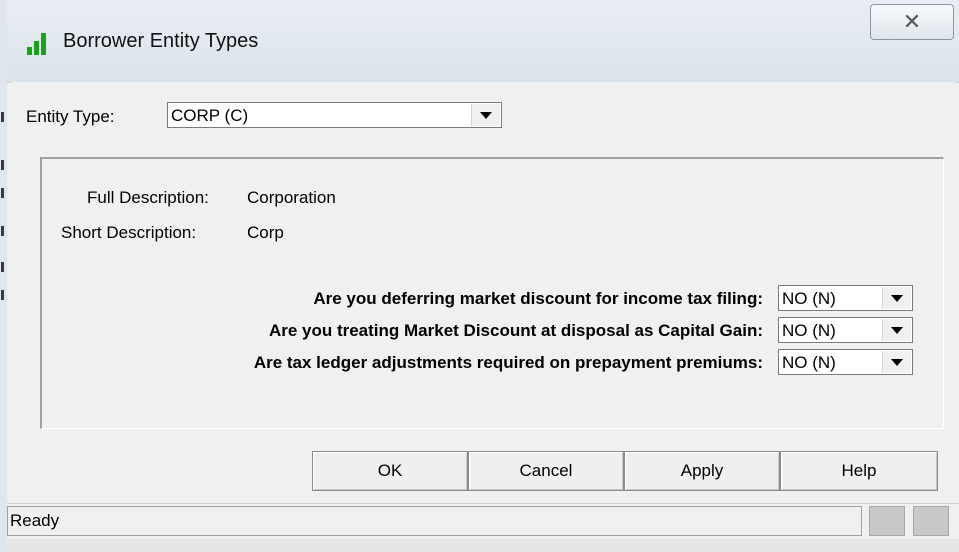  Describe the element at coordinates (129, 232) in the screenshot. I see `short-description-label: Short Description:` at that location.